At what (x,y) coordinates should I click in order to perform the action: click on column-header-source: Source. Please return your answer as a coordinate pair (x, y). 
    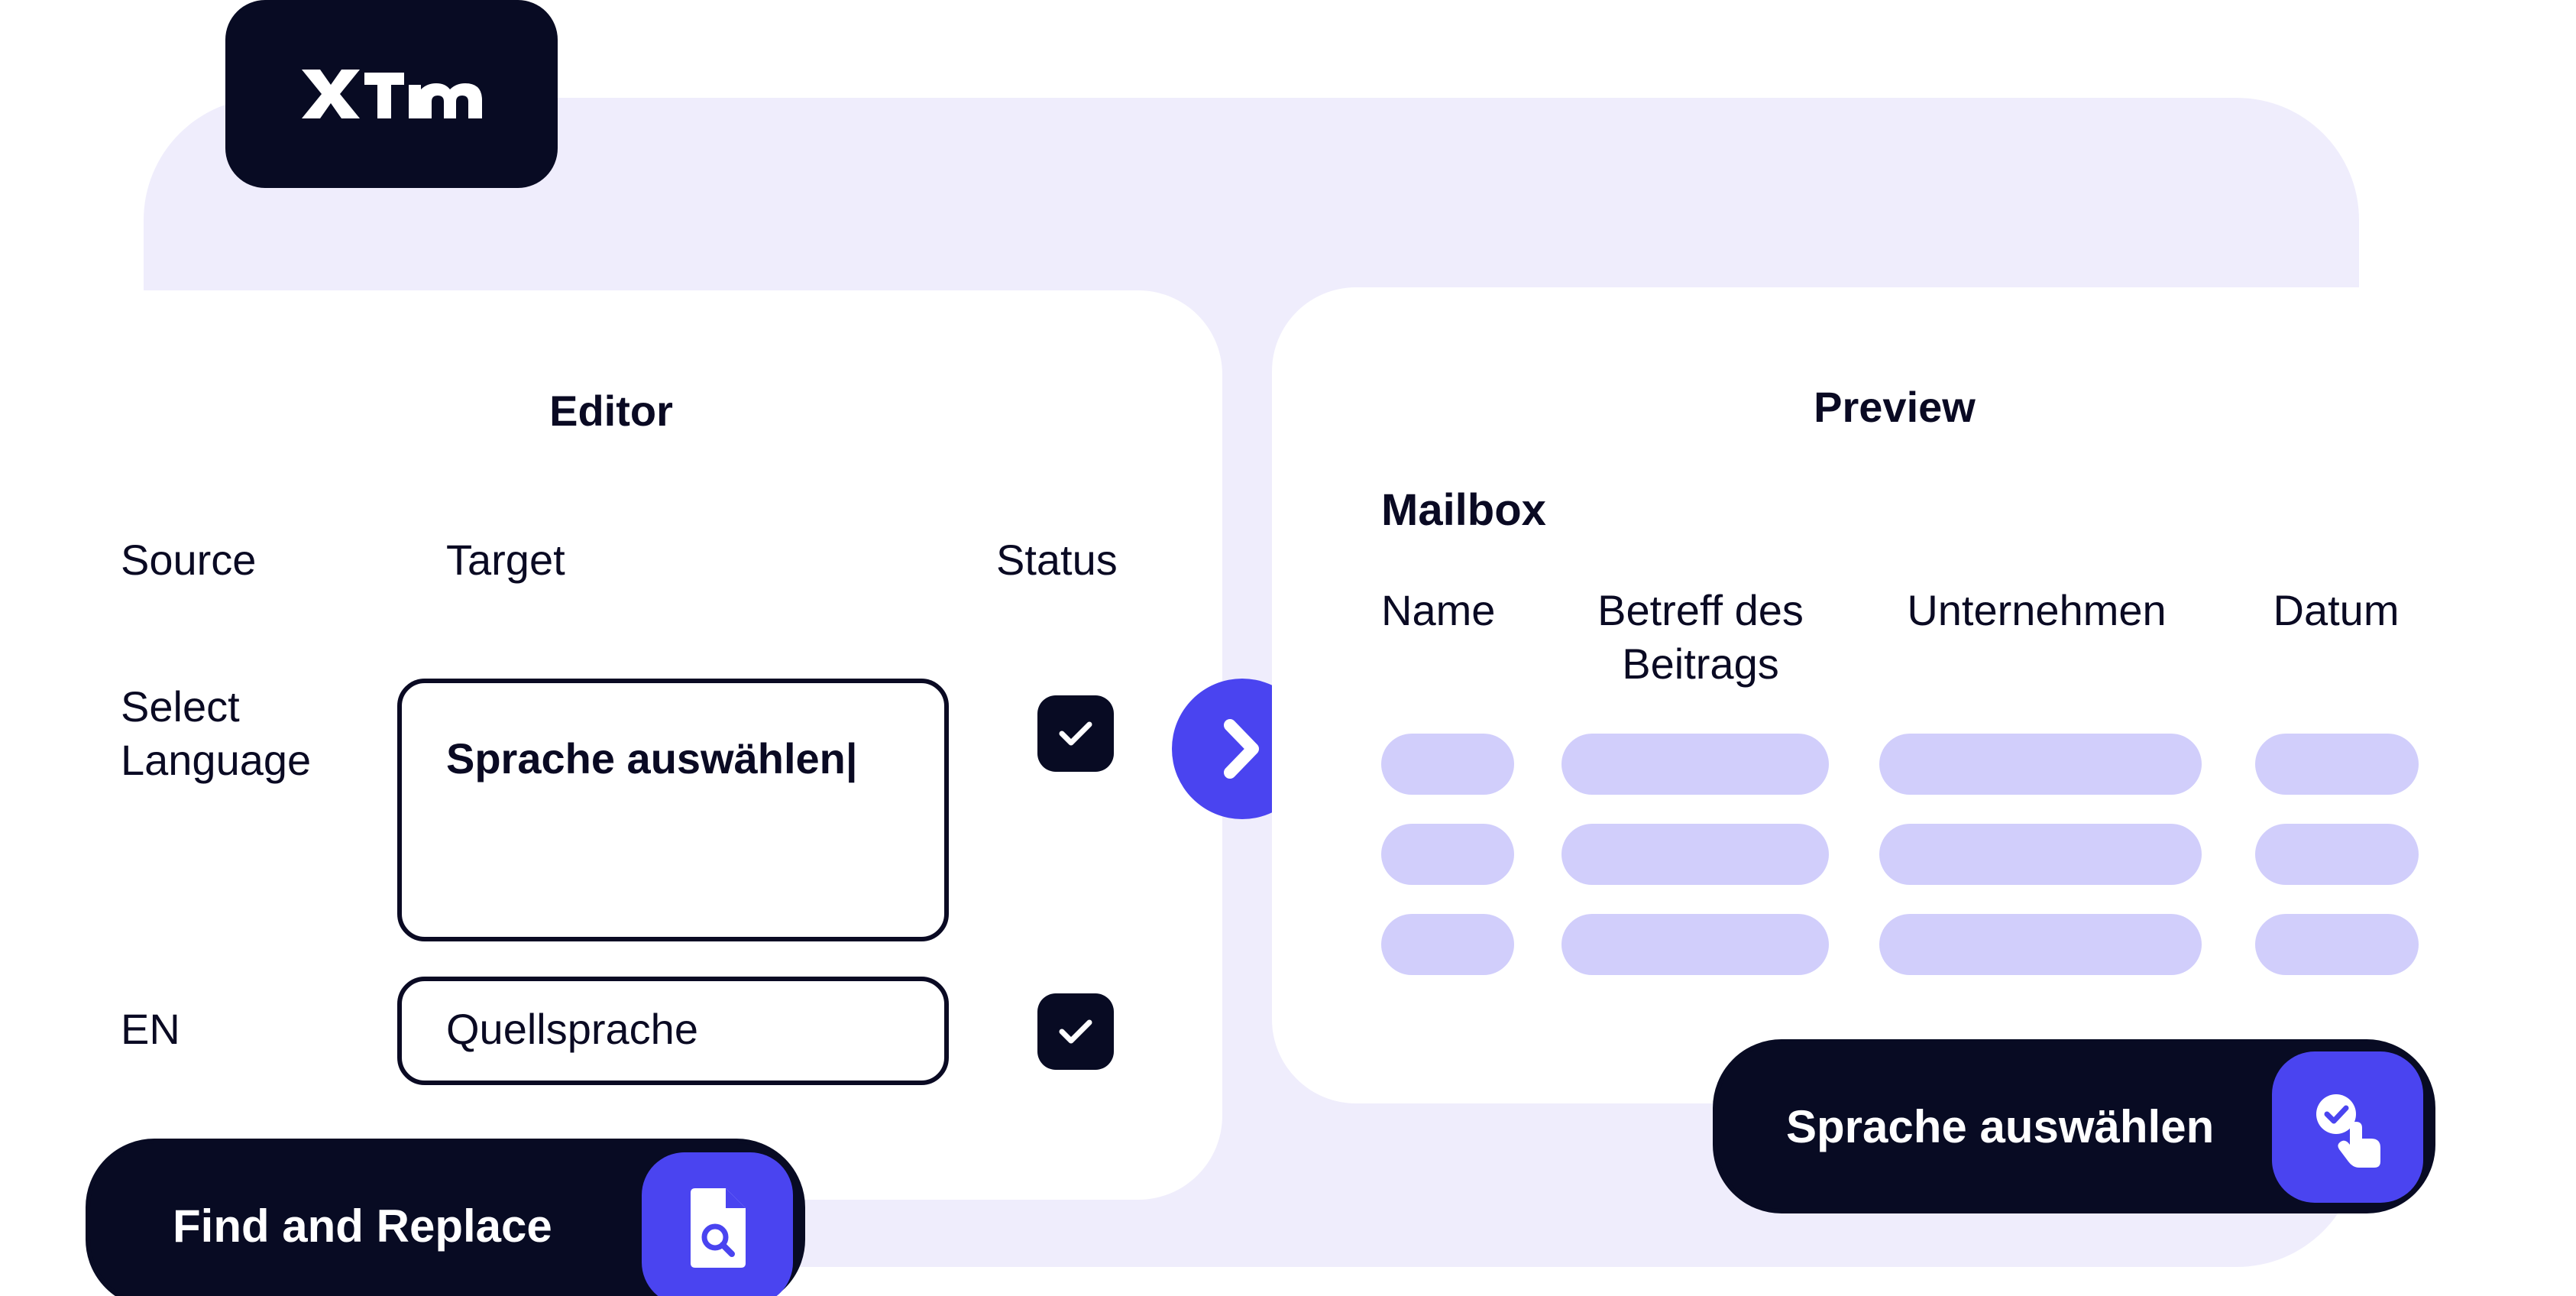
    Looking at the image, I should click on (189, 560).